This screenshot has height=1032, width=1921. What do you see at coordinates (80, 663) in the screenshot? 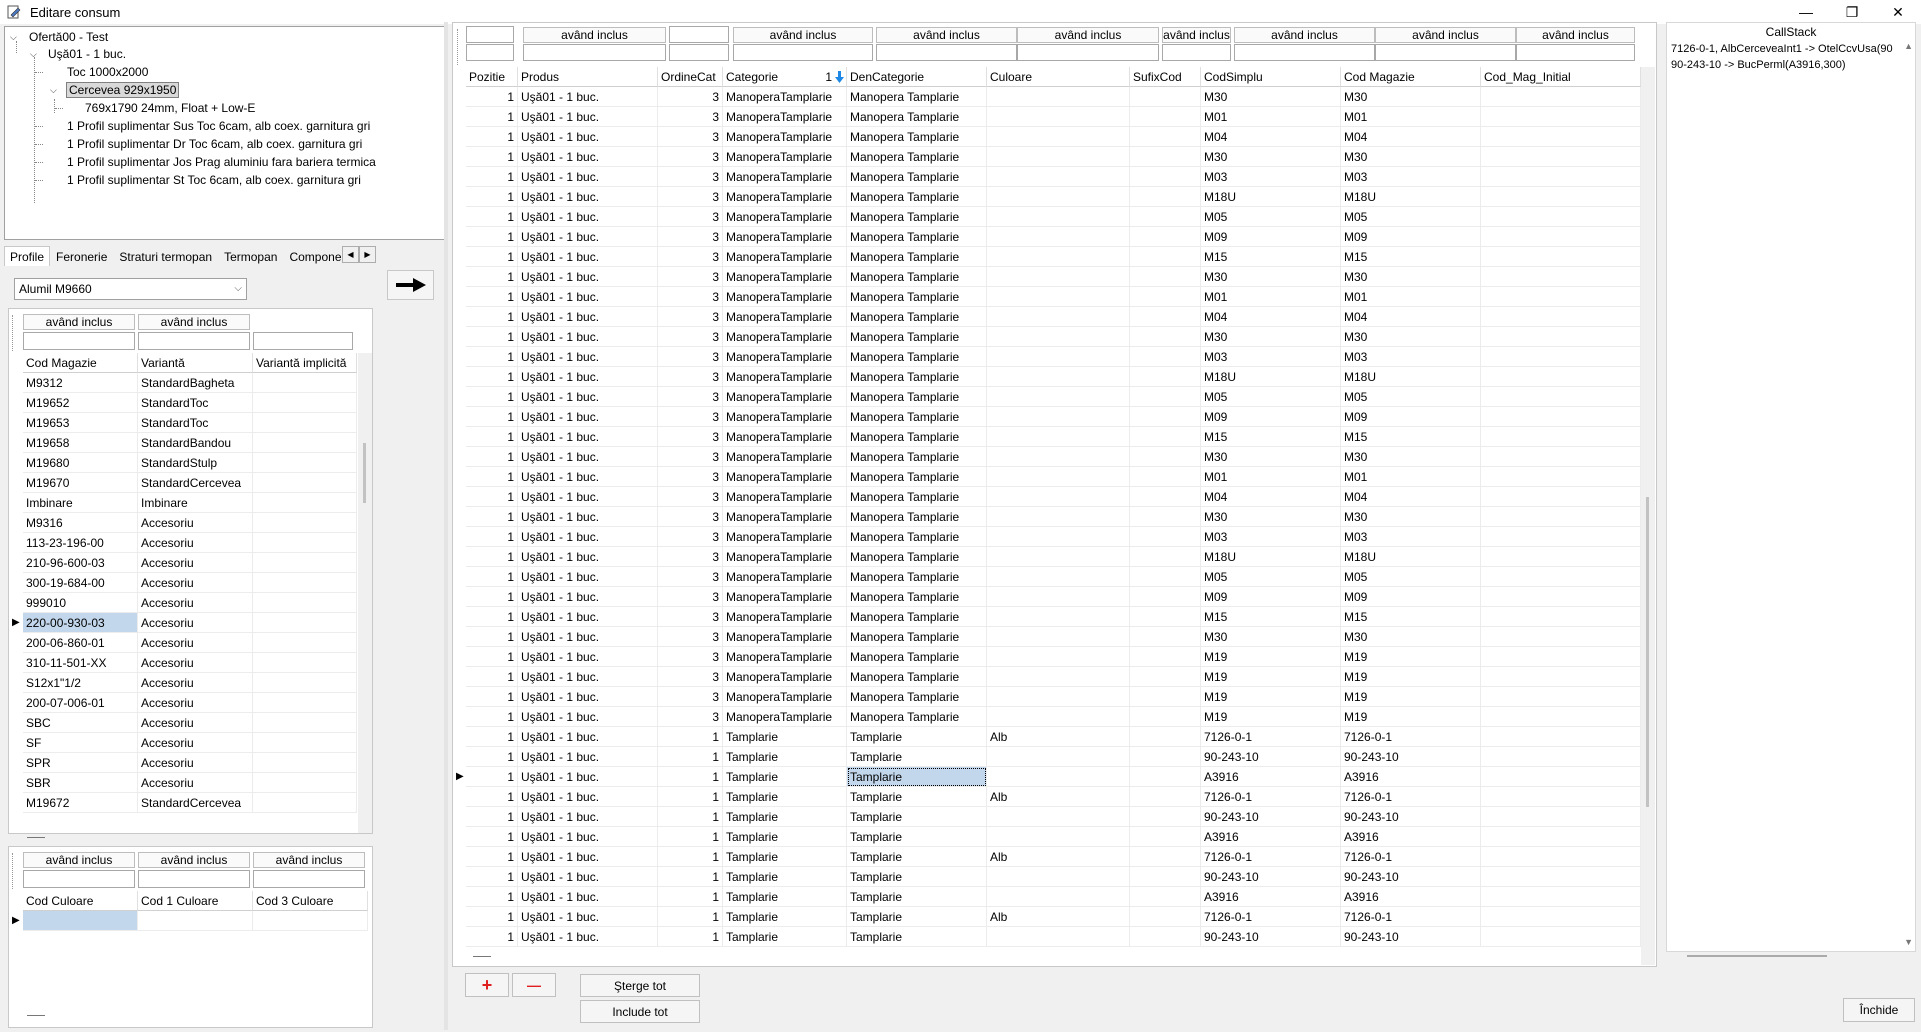
I see `table-cell: 310-11-501-XX` at bounding box center [80, 663].